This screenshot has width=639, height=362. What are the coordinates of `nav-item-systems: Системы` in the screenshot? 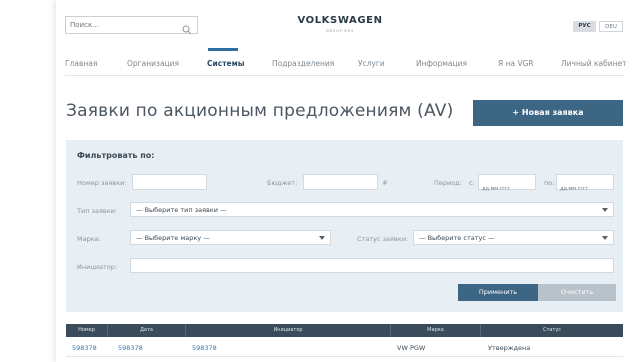 It's located at (226, 63).